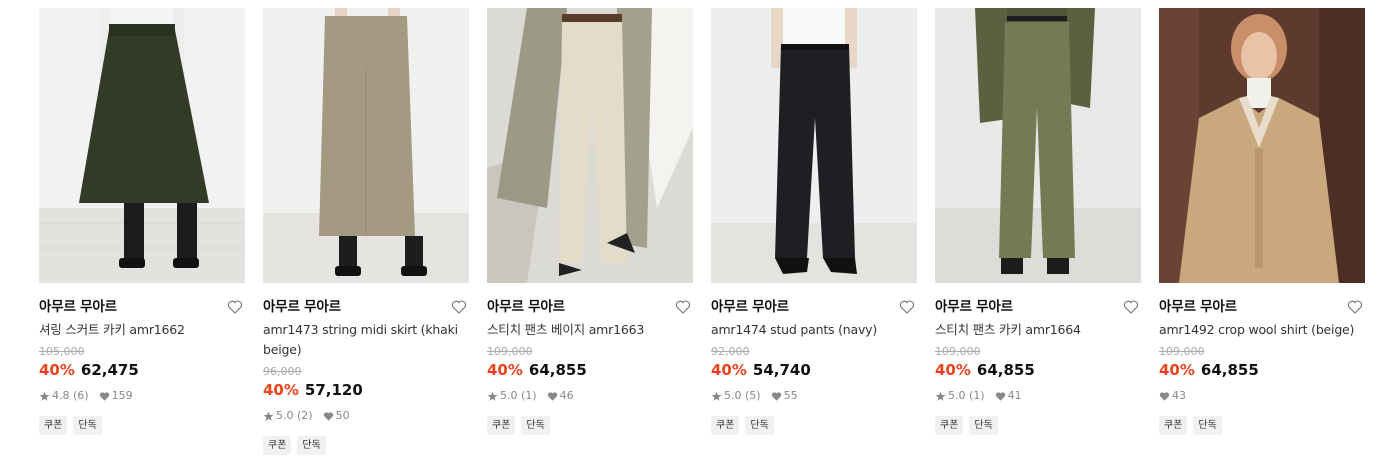 This screenshot has height=466, width=1377. Describe the element at coordinates (814, 330) in the screenshot. I see `product-name: amr1474 stud pants (navy)` at that location.